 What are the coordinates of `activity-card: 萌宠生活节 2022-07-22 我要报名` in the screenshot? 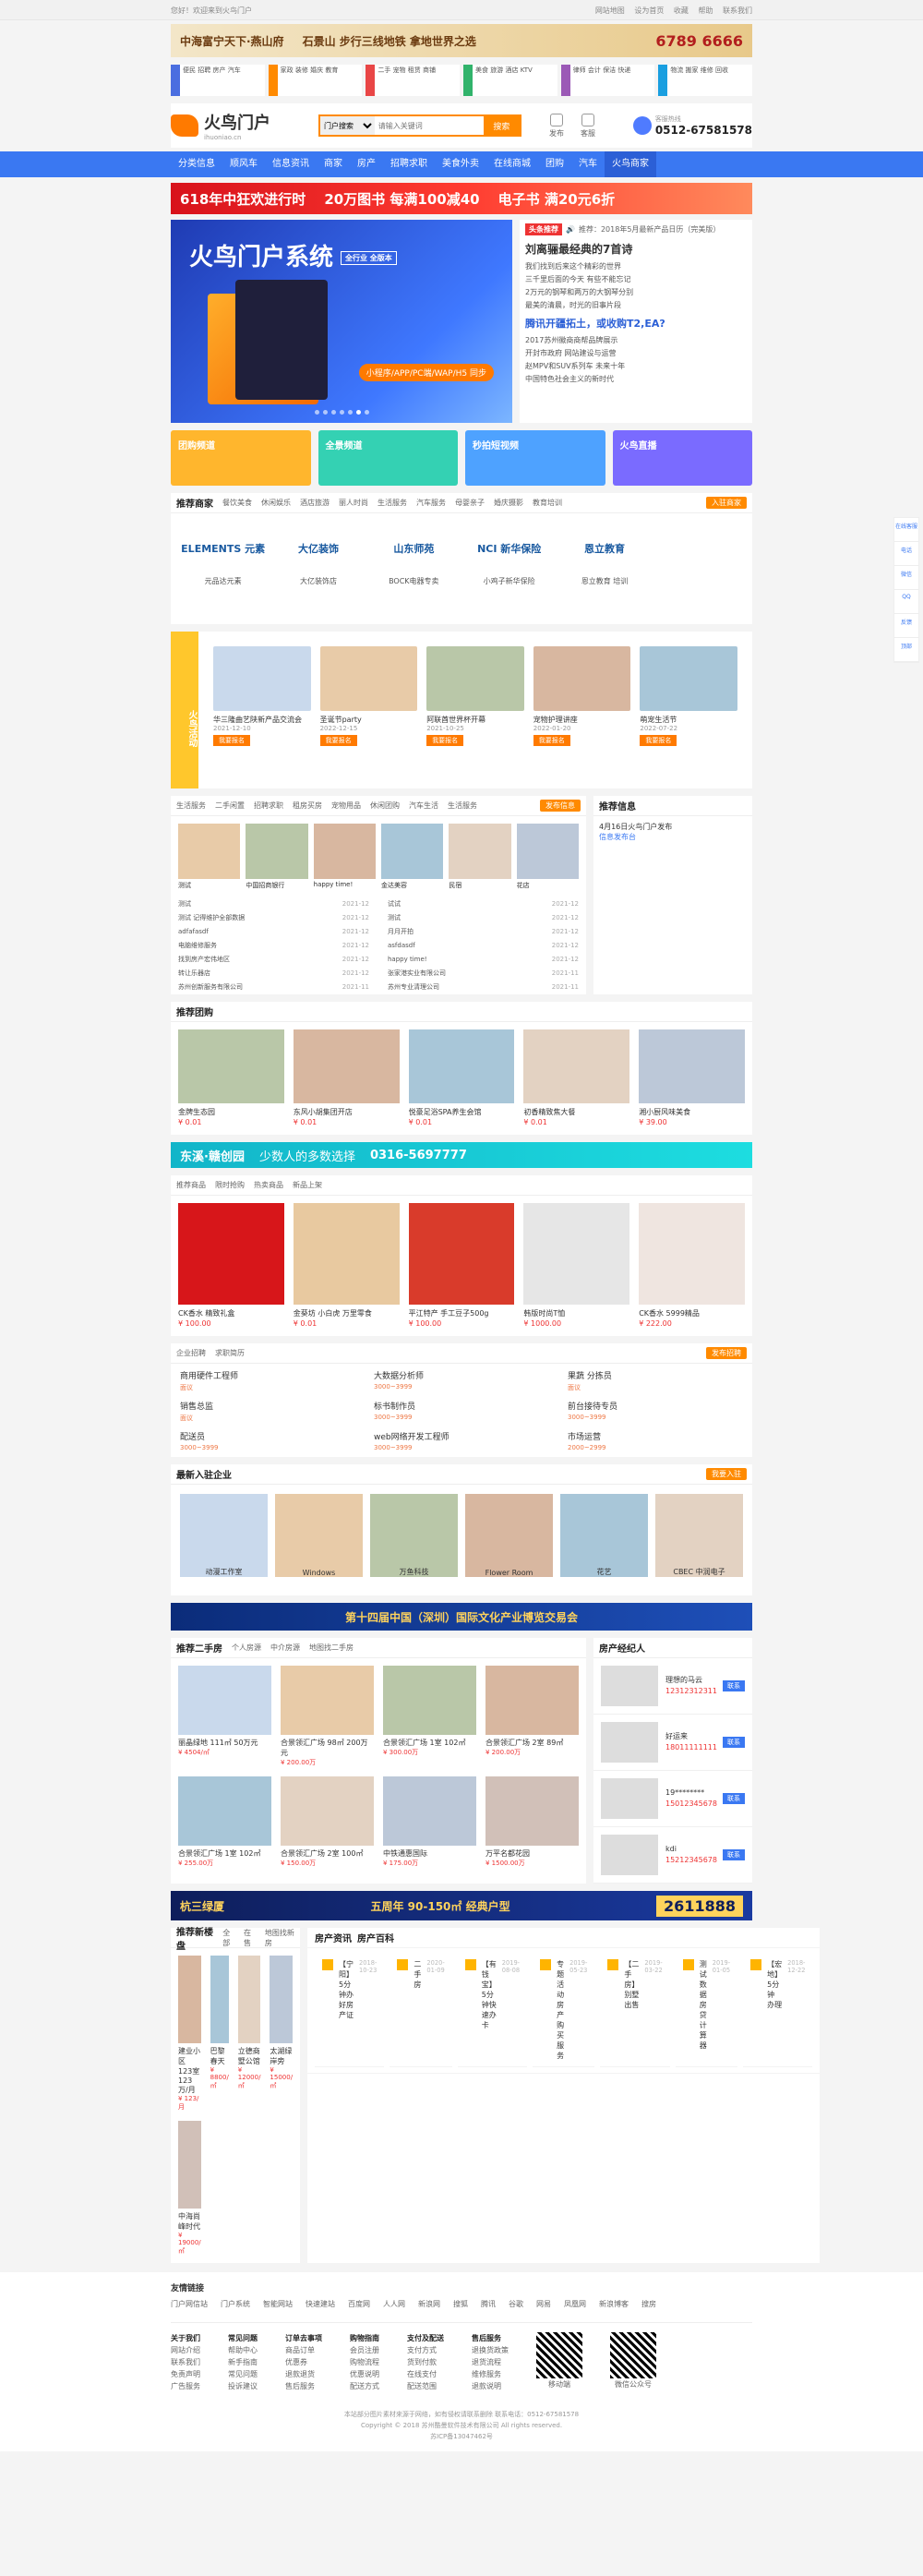 It's located at (689, 710).